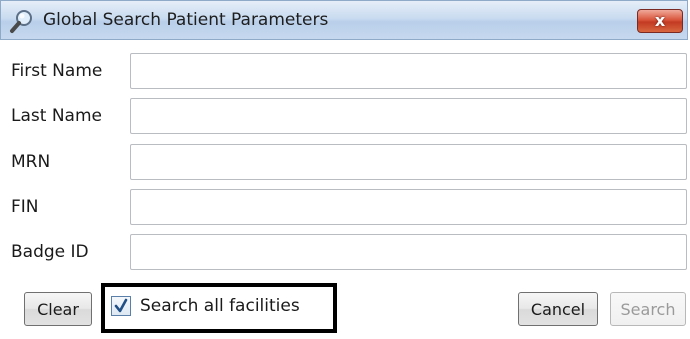  Describe the element at coordinates (57, 71) in the screenshot. I see `first-name-label: First Name` at that location.